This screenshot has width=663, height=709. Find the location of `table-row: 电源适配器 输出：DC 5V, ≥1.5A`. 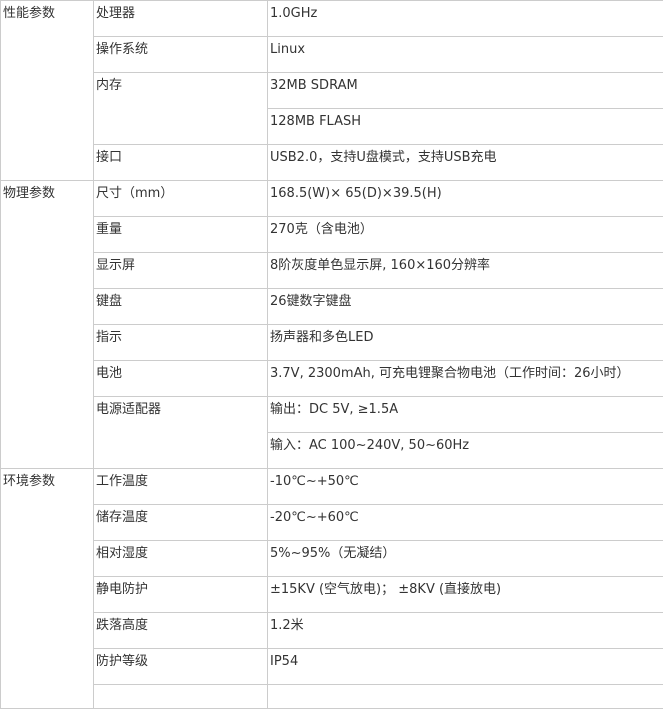

table-row: 电源适配器 输出：DC 5V, ≥1.5A is located at coordinates (332, 432).